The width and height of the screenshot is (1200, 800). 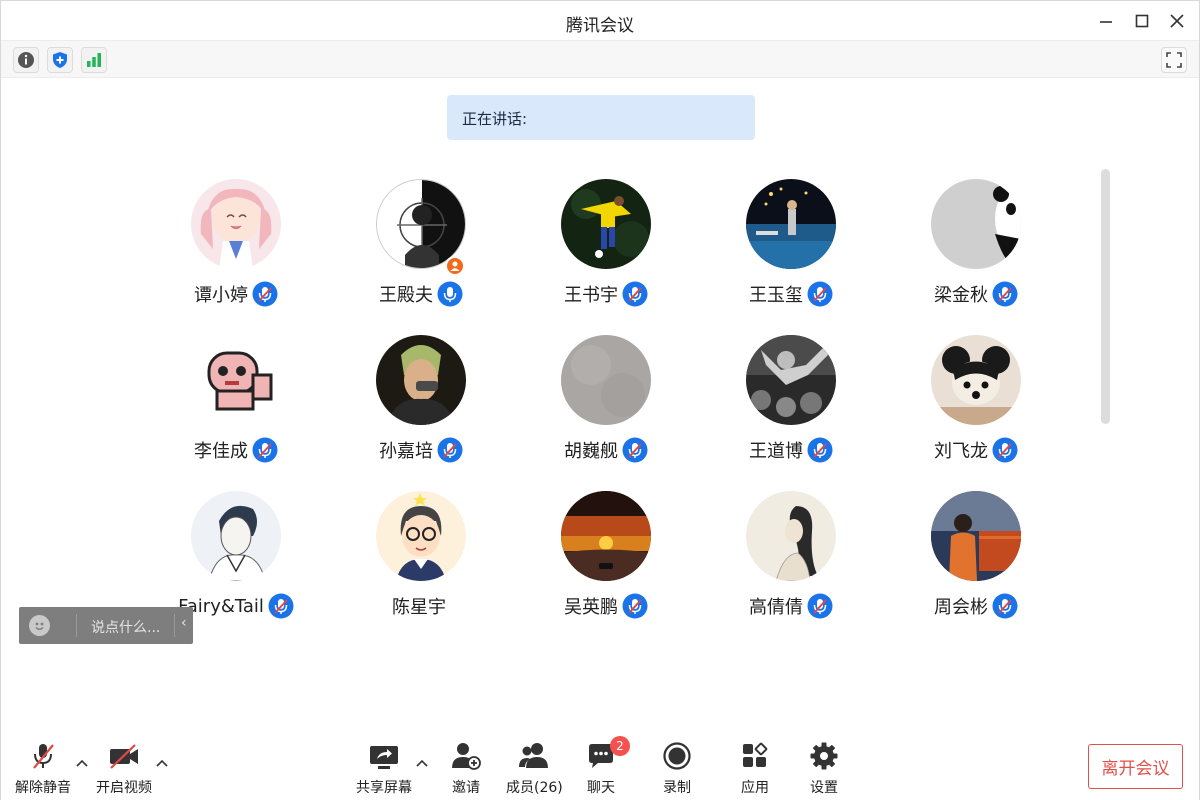 What do you see at coordinates (495, 119) in the screenshot?
I see `speaking-label: 正在讲话:` at bounding box center [495, 119].